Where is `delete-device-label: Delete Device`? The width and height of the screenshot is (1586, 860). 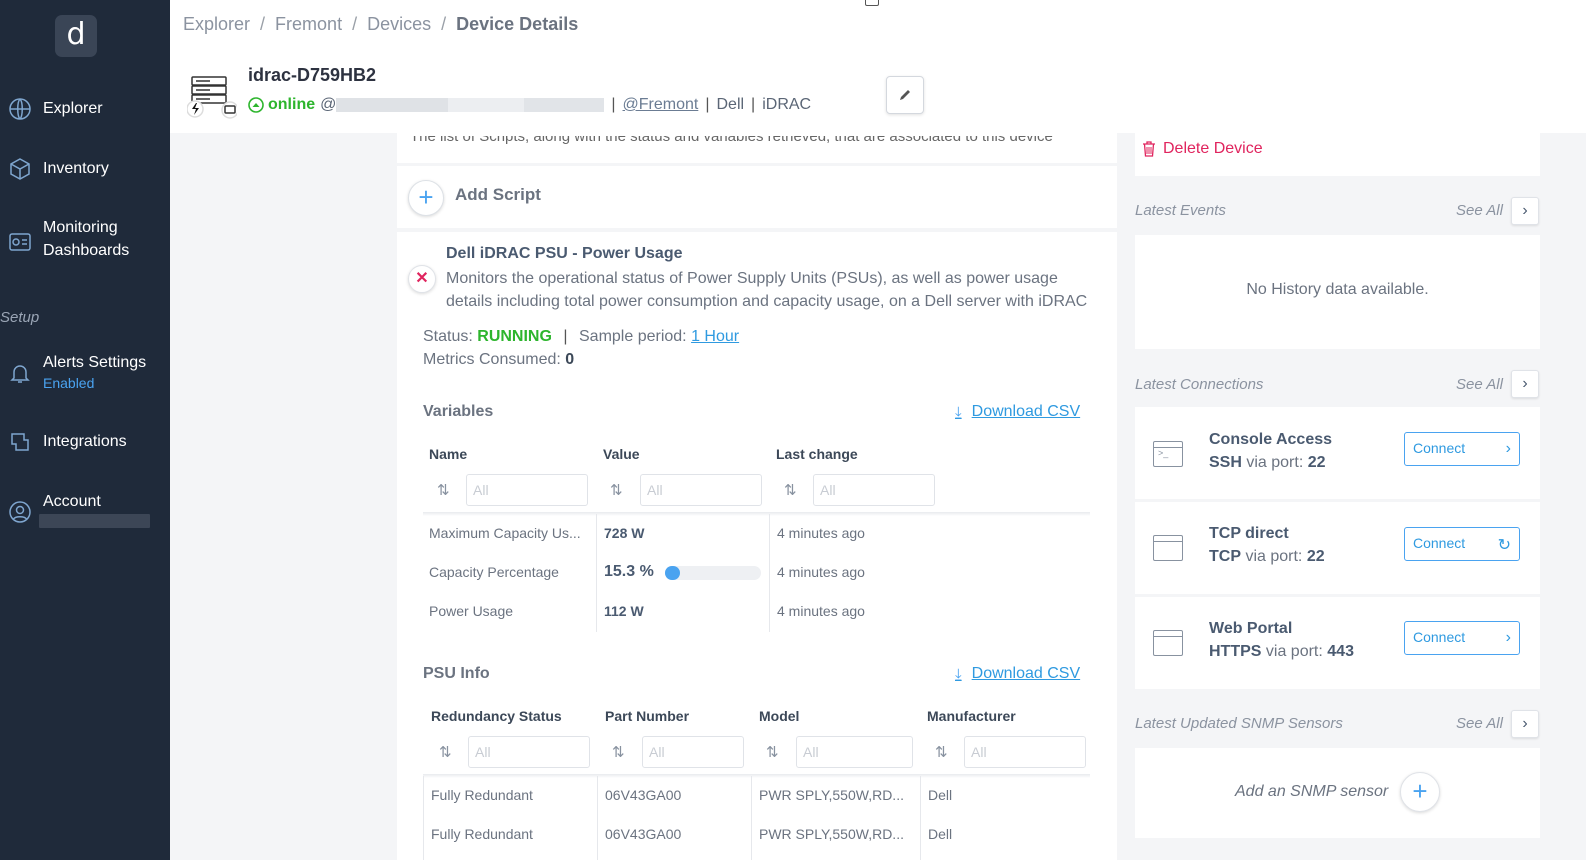
delete-device-label: Delete Device is located at coordinates (1213, 148).